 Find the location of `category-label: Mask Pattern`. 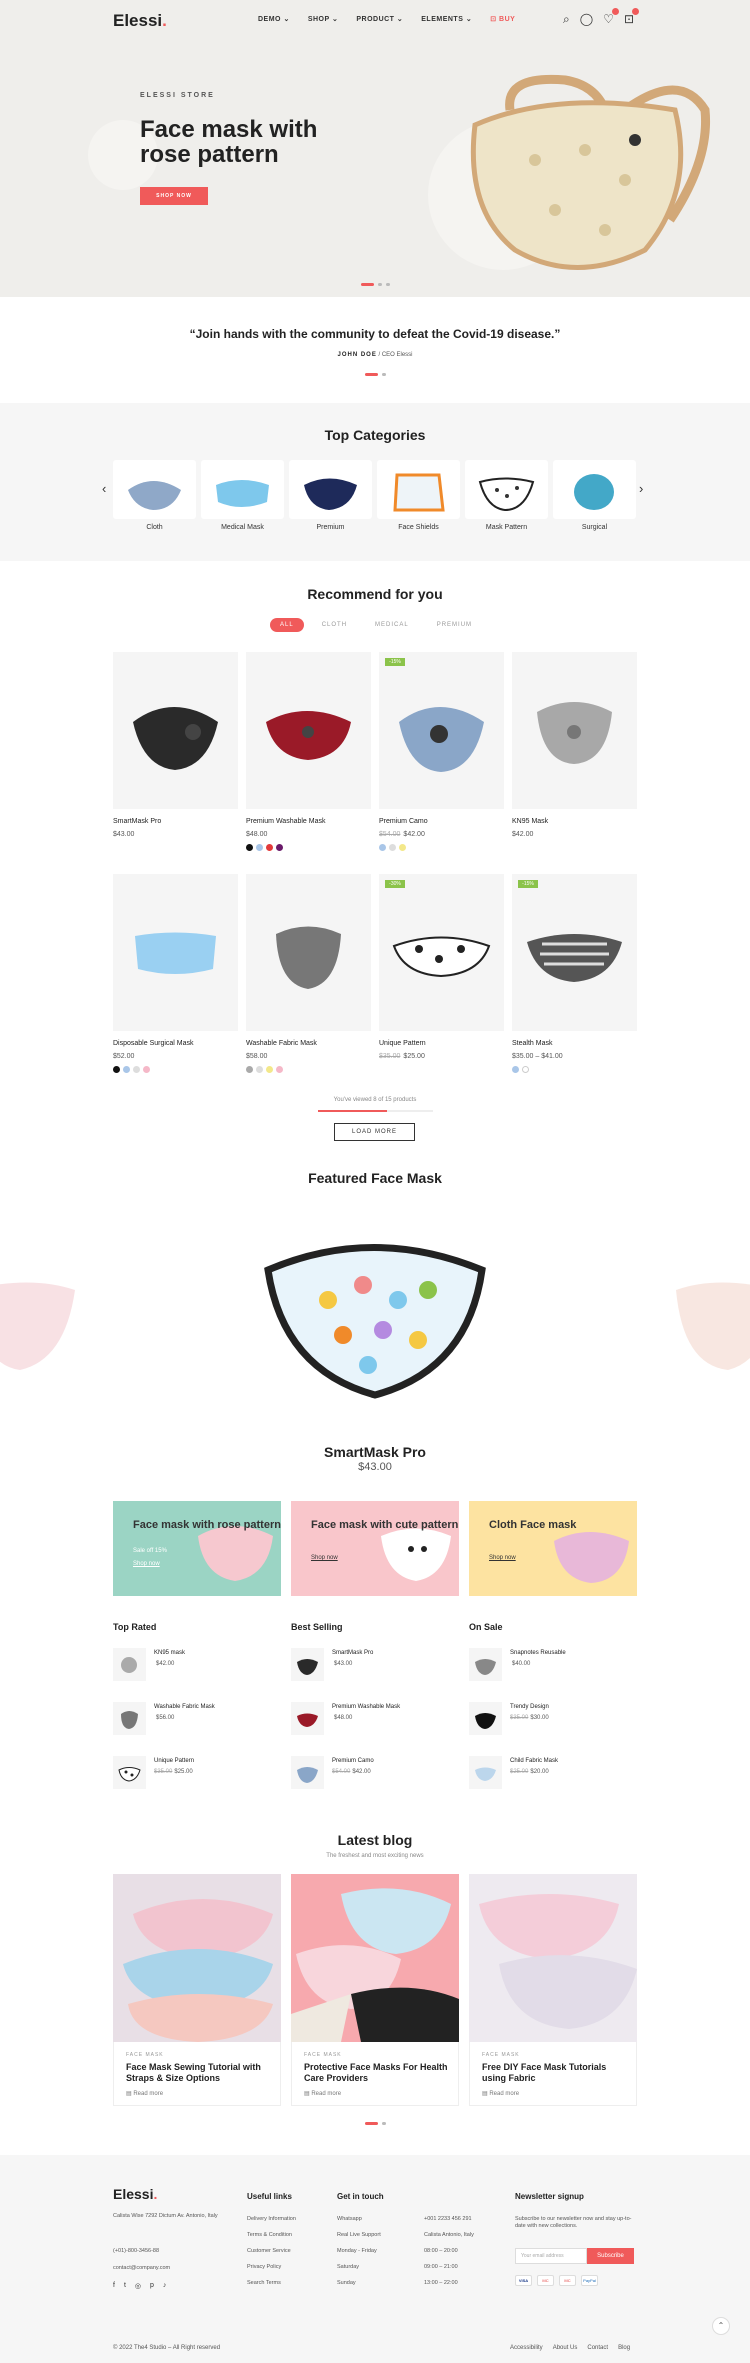

category-label: Mask Pattern is located at coordinates (506, 527).